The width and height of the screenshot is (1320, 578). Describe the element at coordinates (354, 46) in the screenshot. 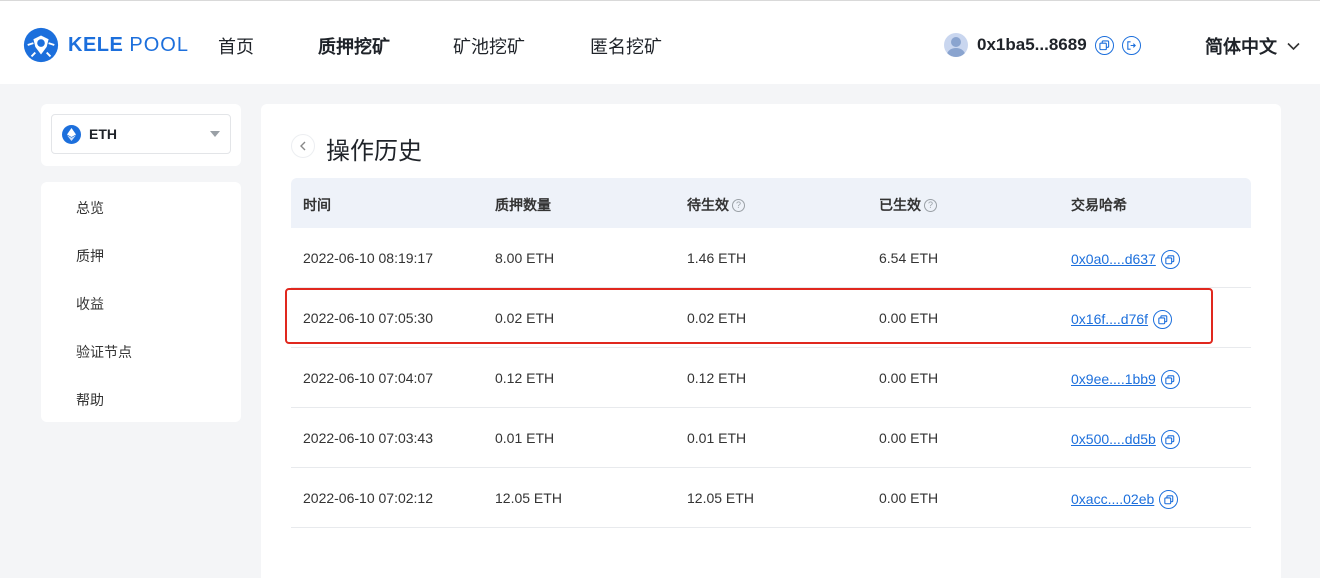

I see `nav-staking-mining: 质押挖矿` at that location.